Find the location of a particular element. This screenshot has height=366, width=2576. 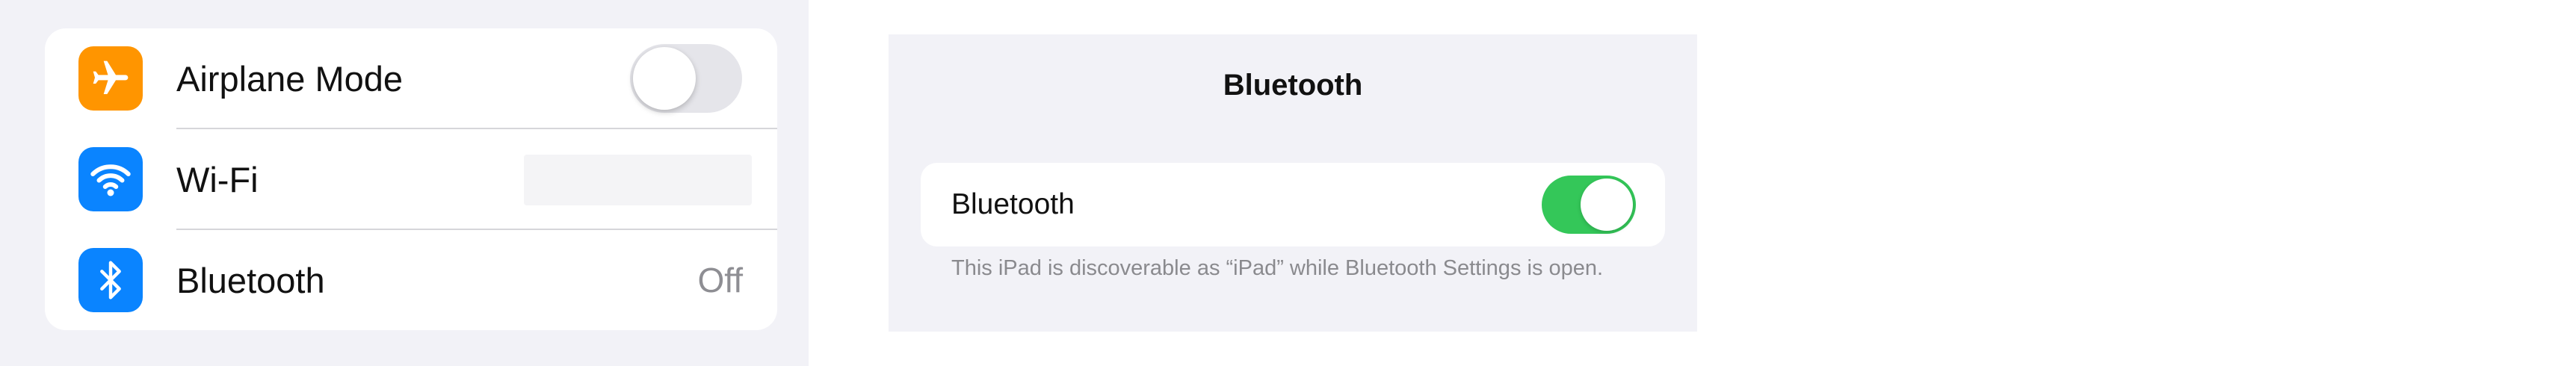

airplane-mode-row: Airplane Mode is located at coordinates (411, 78).